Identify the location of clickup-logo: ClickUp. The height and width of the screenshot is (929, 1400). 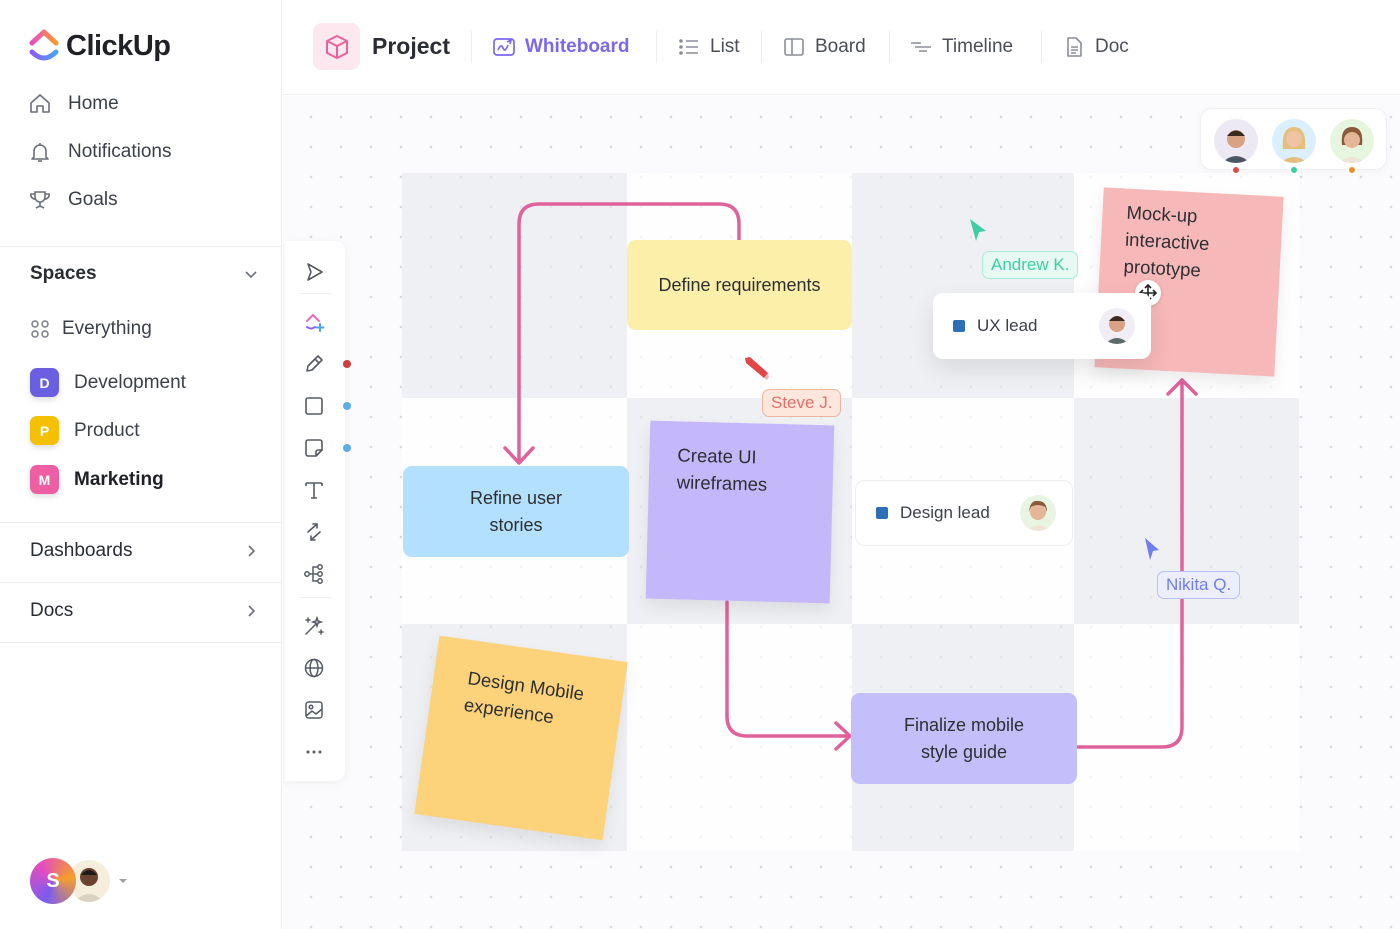
(99, 46).